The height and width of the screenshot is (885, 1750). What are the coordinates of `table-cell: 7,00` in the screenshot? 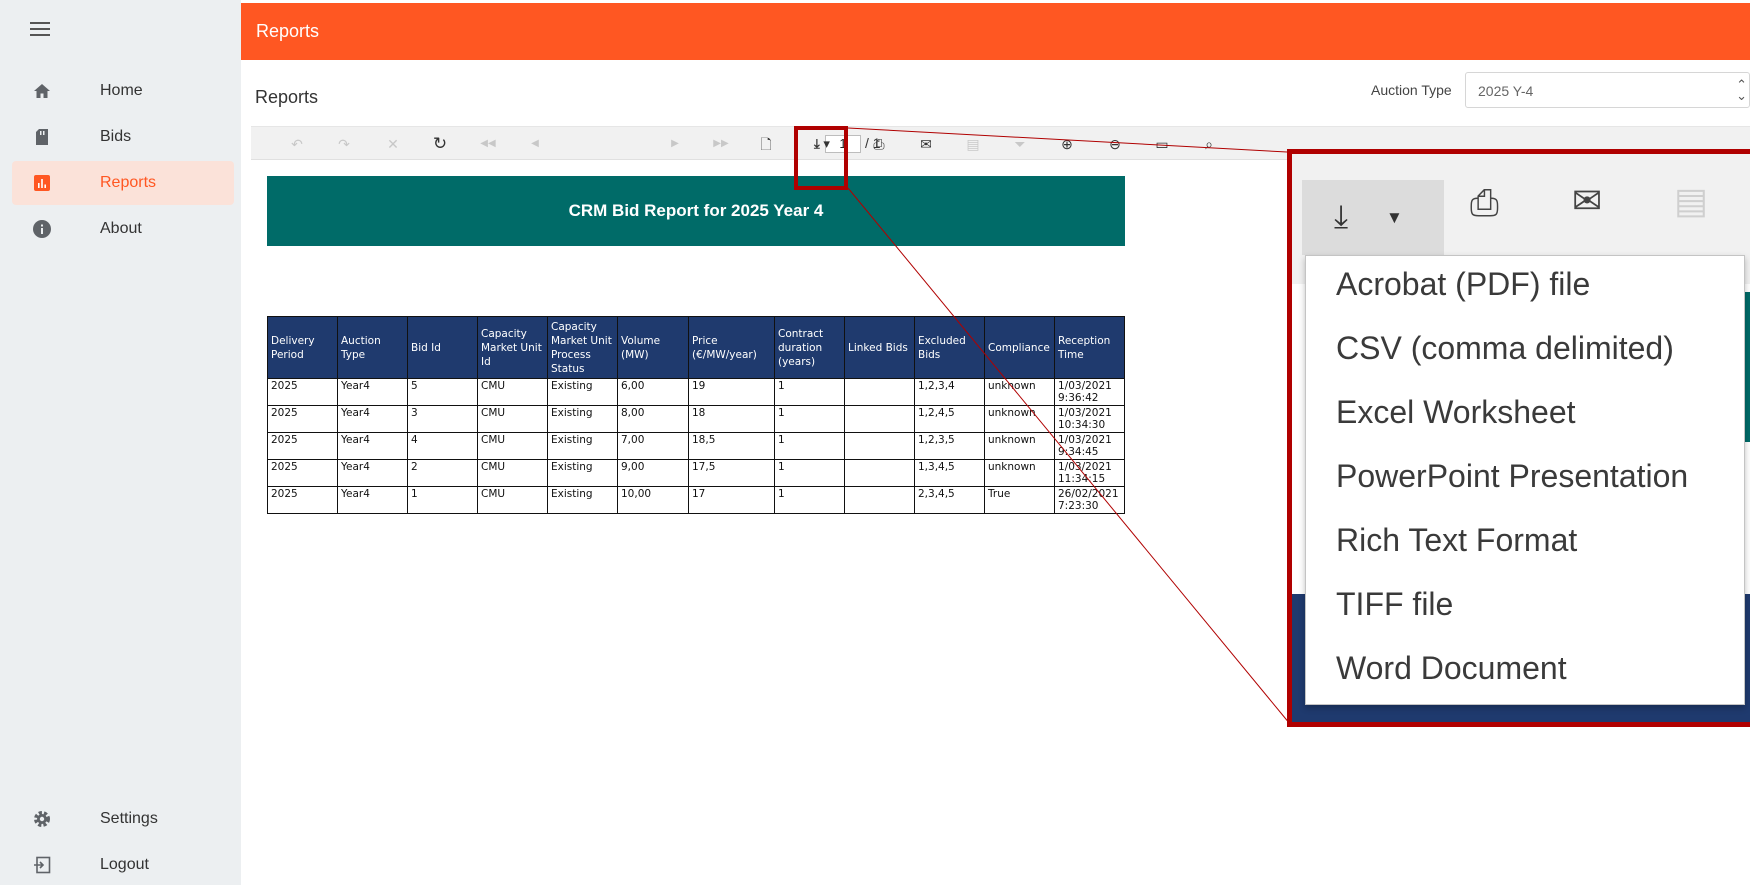 It's located at (653, 446).